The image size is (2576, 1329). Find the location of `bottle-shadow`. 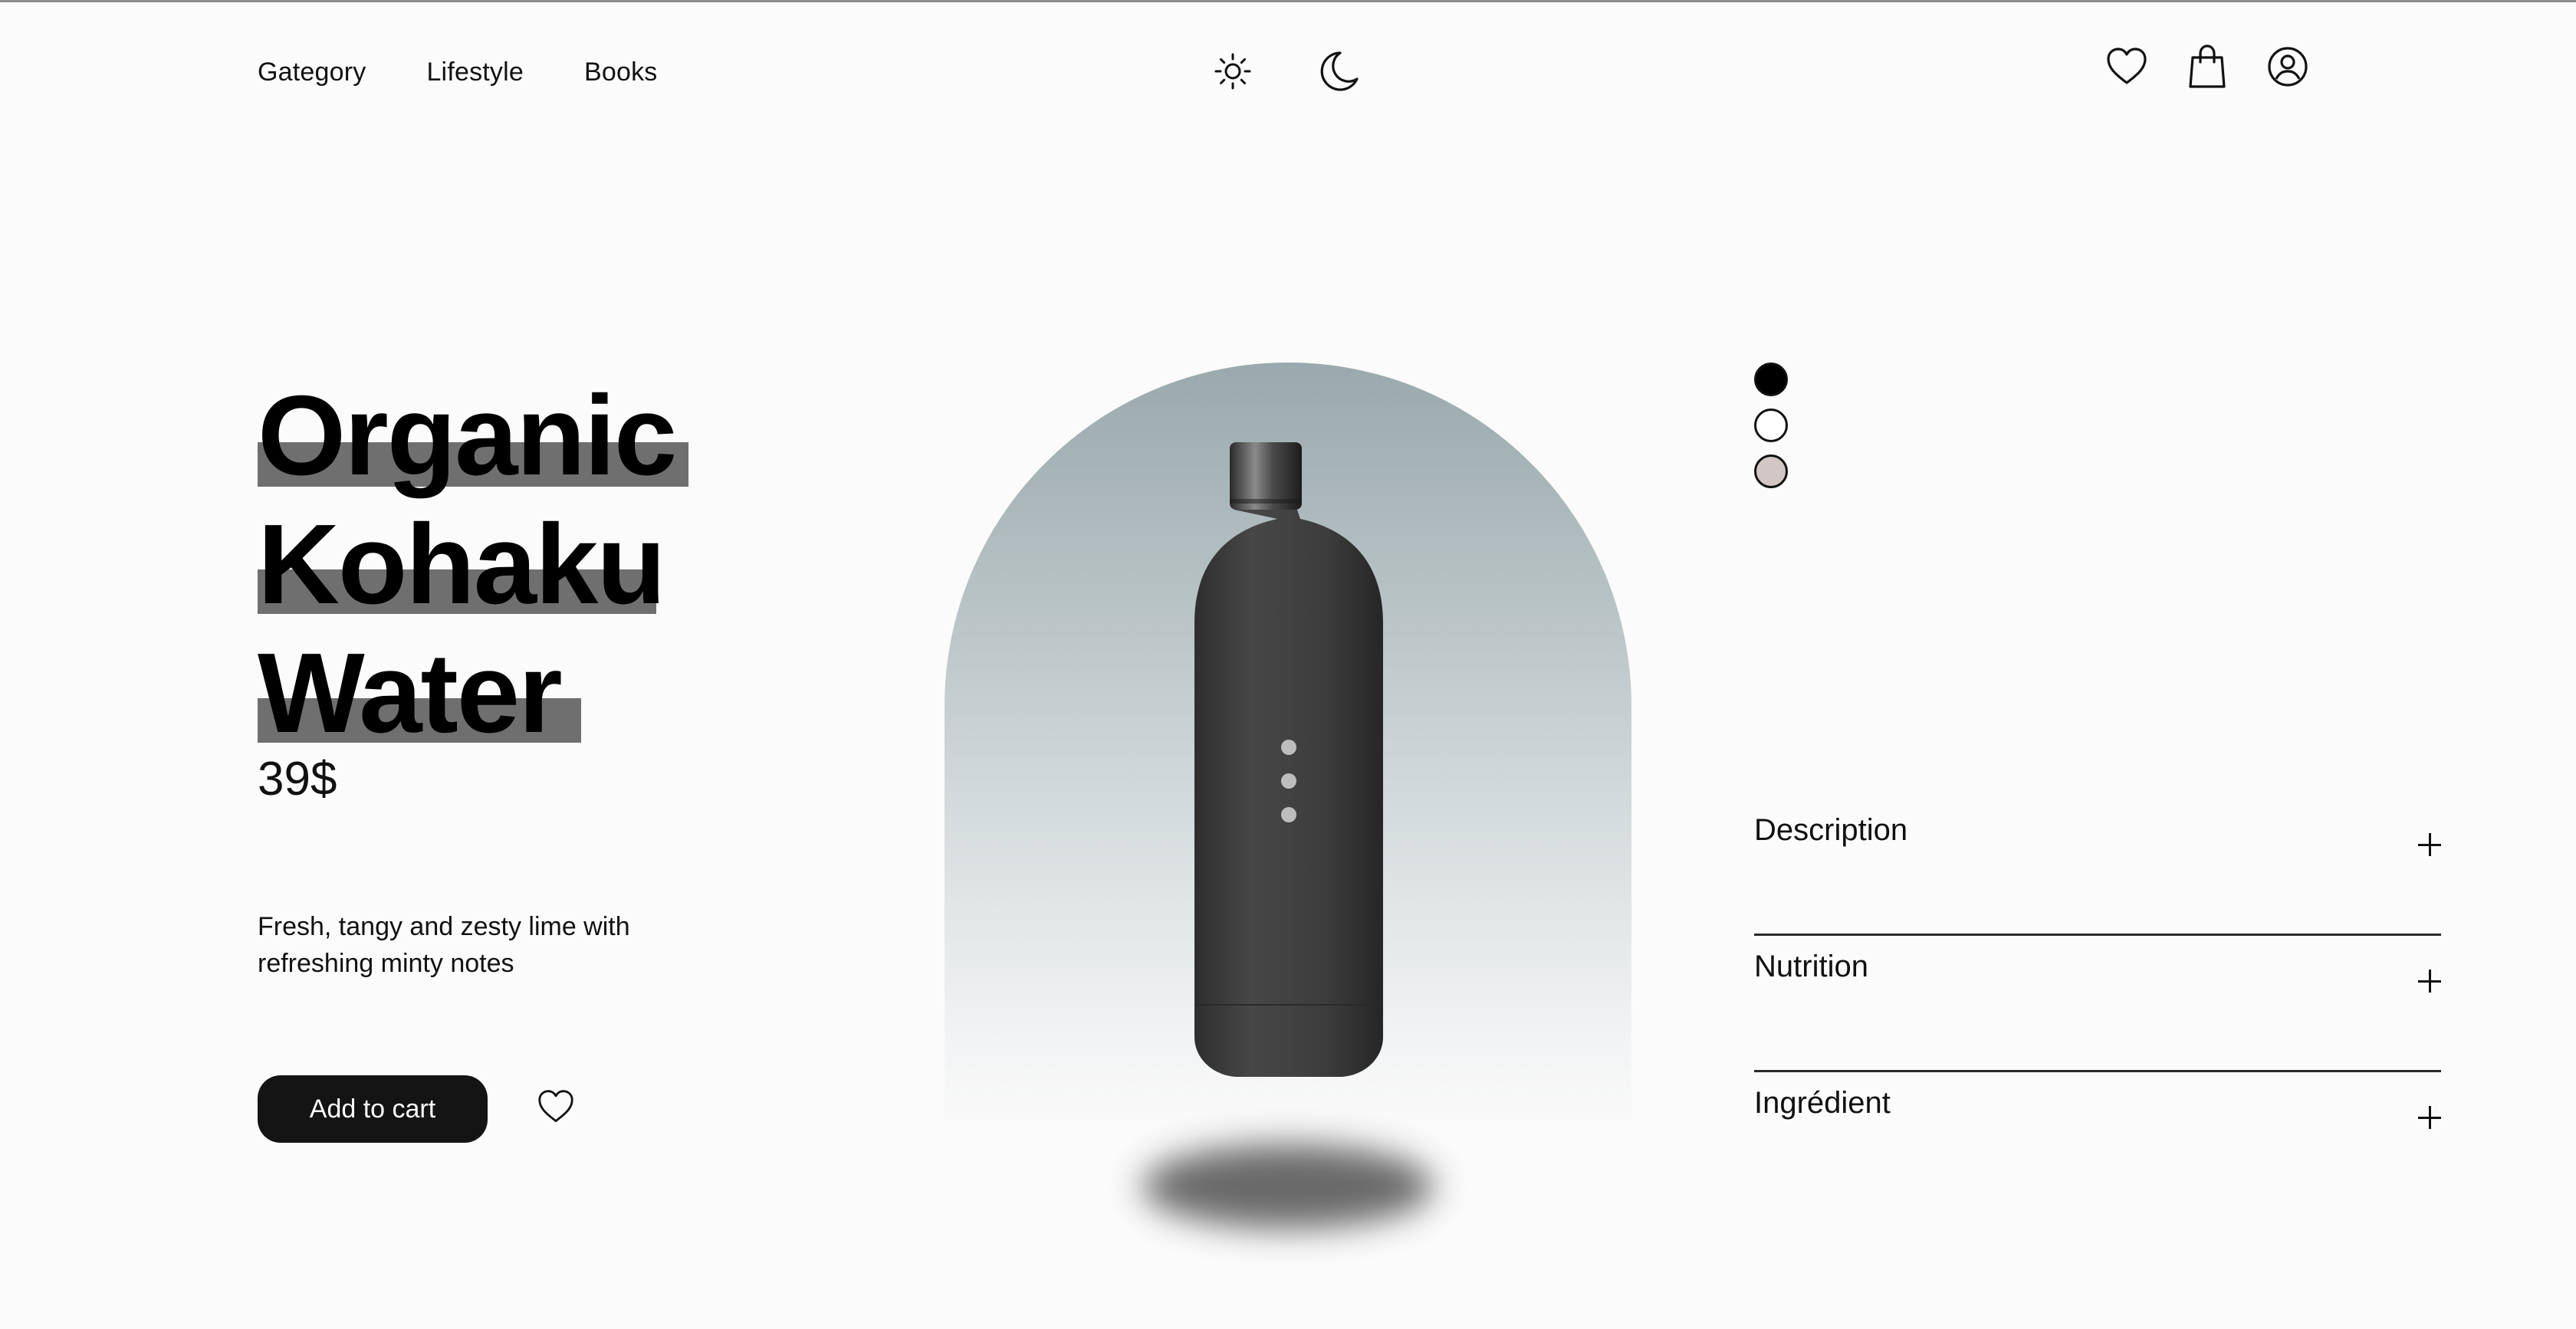

bottle-shadow is located at coordinates (1288, 1186).